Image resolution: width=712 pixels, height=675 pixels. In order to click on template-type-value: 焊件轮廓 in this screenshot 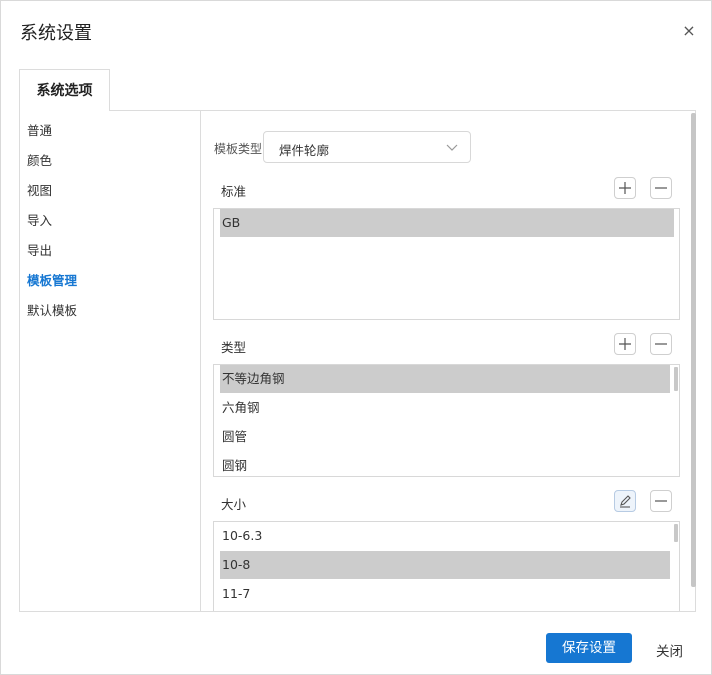, I will do `click(304, 150)`.